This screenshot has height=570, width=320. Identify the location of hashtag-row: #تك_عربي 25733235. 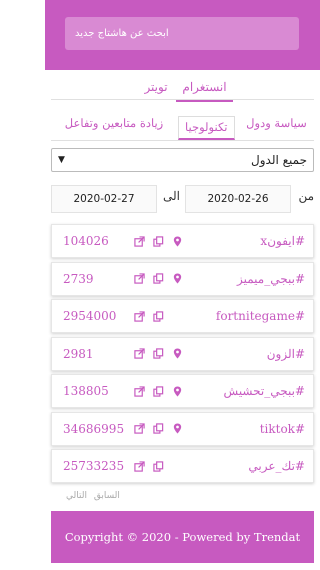
(182, 466).